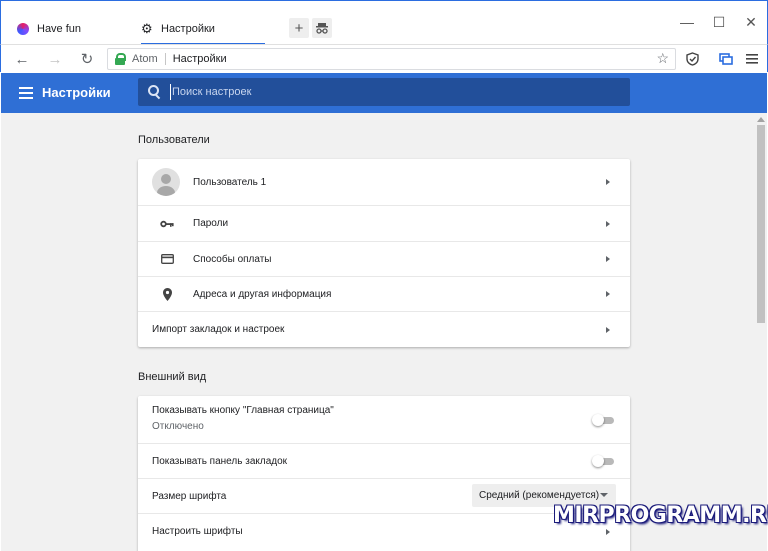 This screenshot has height=551, width=768. Describe the element at coordinates (211, 223) in the screenshot. I see `passwords-label: Пароли` at that location.